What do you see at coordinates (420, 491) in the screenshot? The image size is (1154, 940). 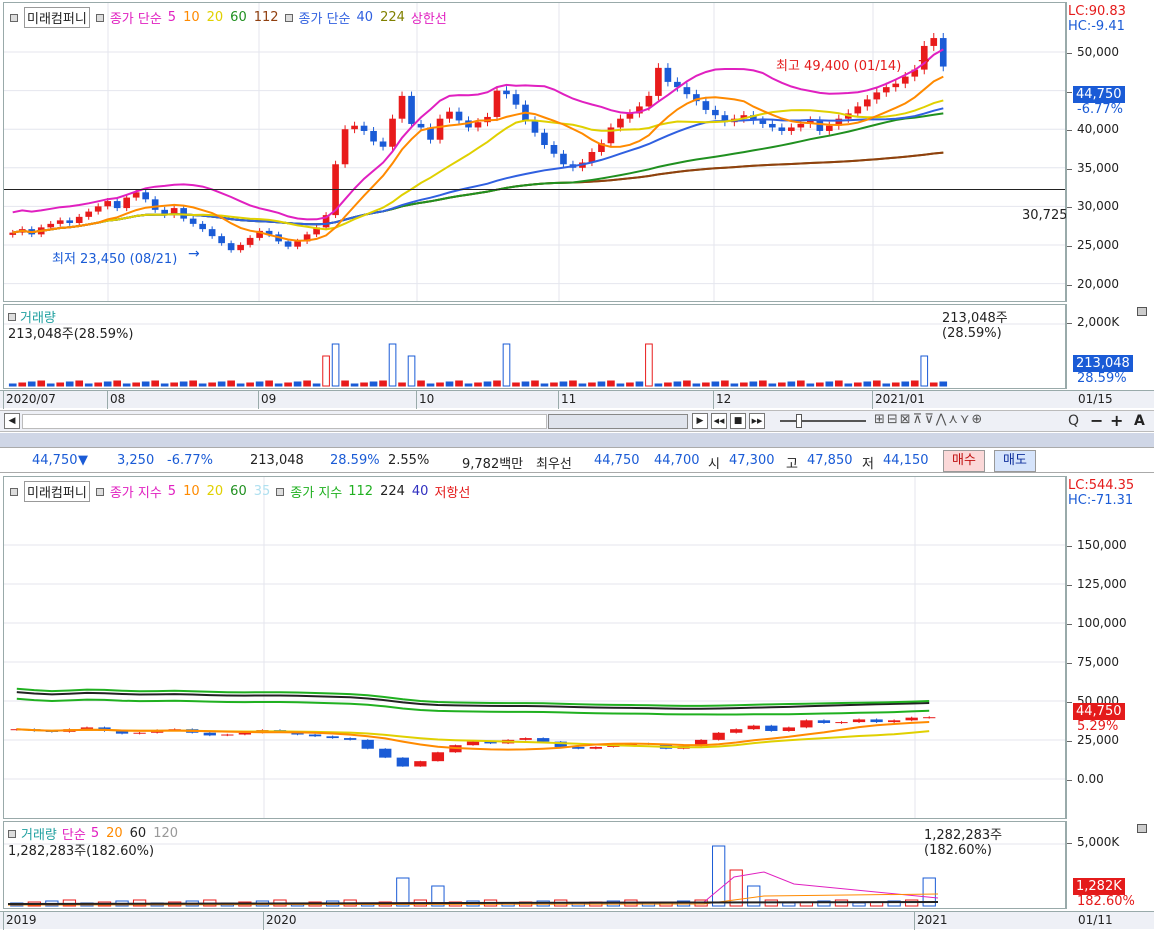 I see `ma2-period-2: 40` at bounding box center [420, 491].